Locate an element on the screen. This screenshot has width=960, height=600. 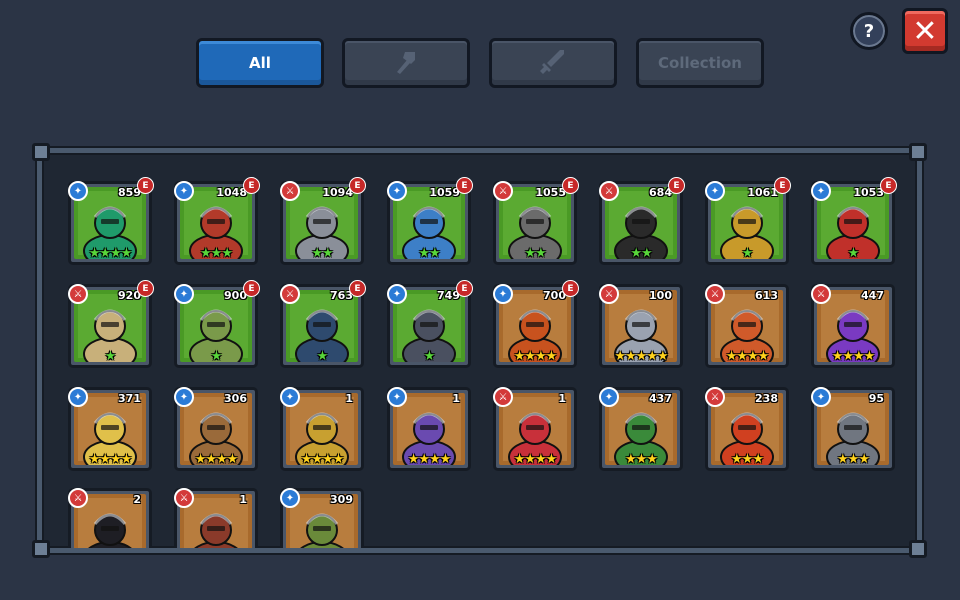
tab-collection-label: Collection is located at coordinates (700, 63).